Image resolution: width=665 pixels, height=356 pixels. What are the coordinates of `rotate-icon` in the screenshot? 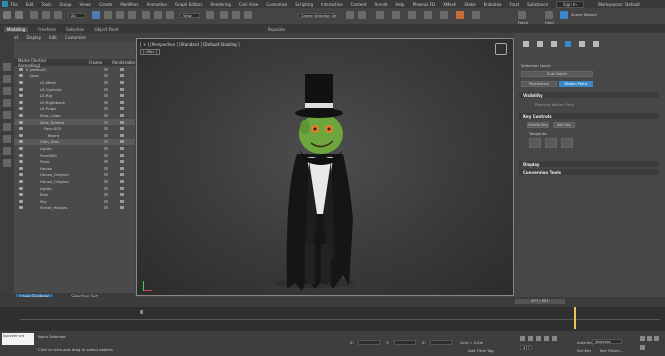 It's located at (158, 15).